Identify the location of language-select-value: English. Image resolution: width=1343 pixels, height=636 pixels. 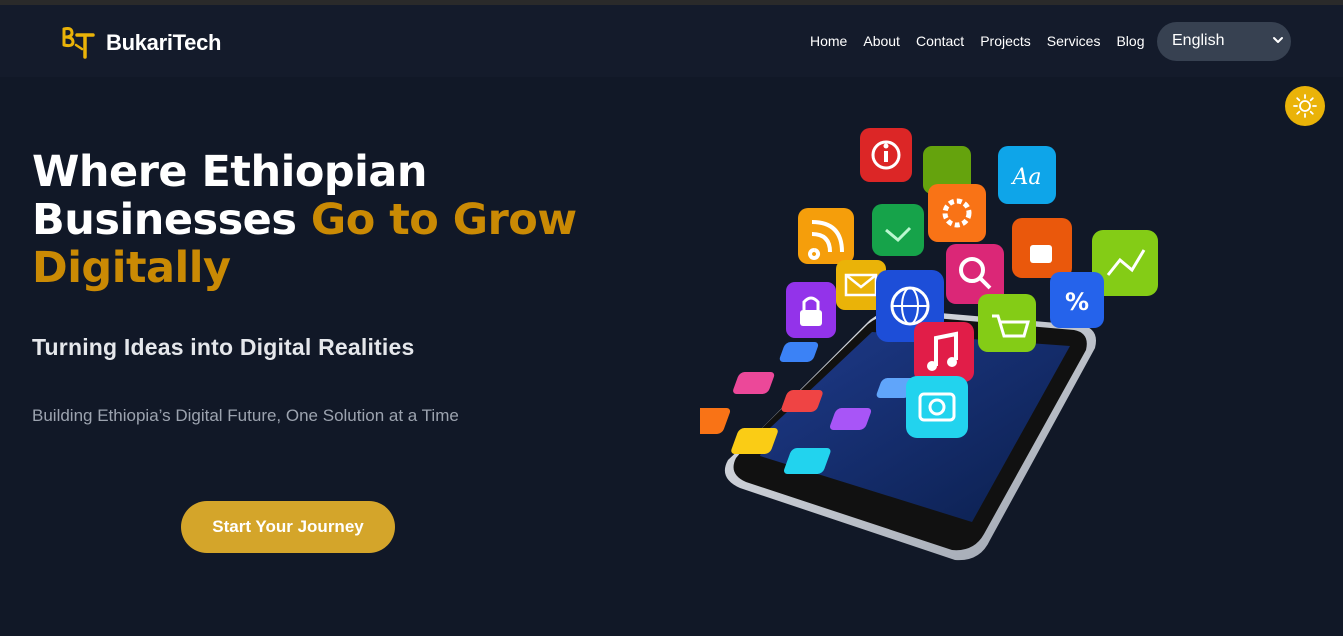
(1198, 40).